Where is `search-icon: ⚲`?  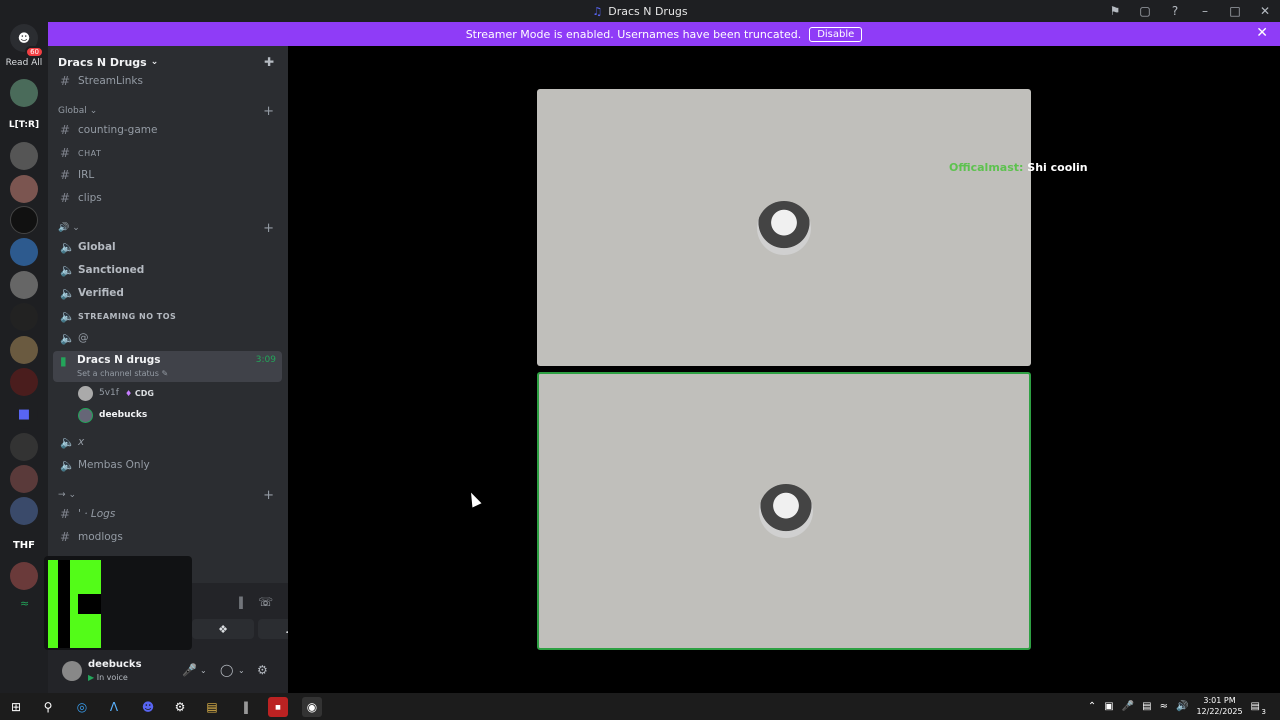
search-icon: ⚲ is located at coordinates (48, 707).